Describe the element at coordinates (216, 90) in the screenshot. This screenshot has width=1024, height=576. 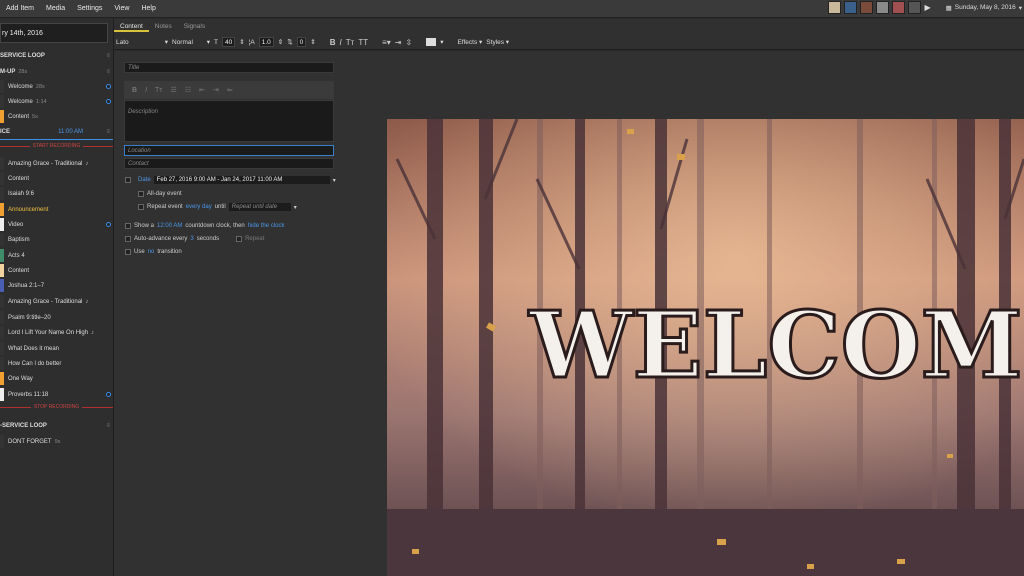
I see `outdent-icon: ⇥` at that location.